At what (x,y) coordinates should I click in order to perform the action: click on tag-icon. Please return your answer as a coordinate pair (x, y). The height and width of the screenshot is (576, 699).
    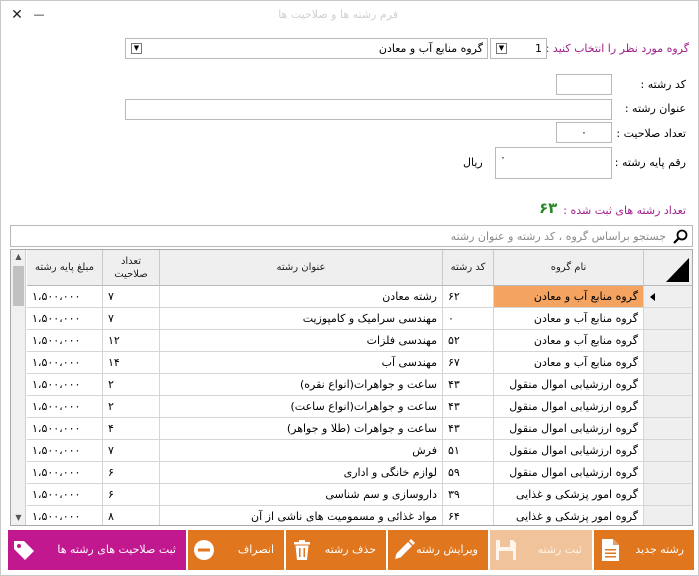
    Looking at the image, I should click on (24, 550).